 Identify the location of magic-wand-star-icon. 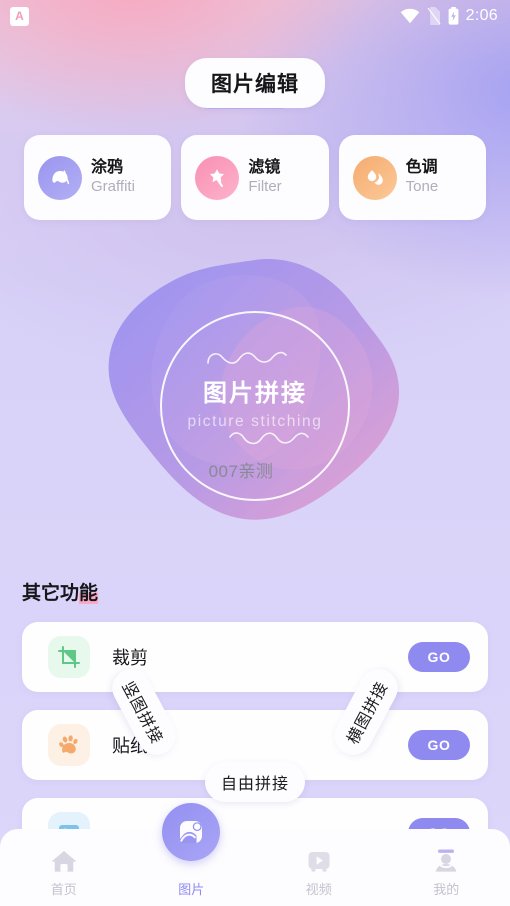
(217, 177).